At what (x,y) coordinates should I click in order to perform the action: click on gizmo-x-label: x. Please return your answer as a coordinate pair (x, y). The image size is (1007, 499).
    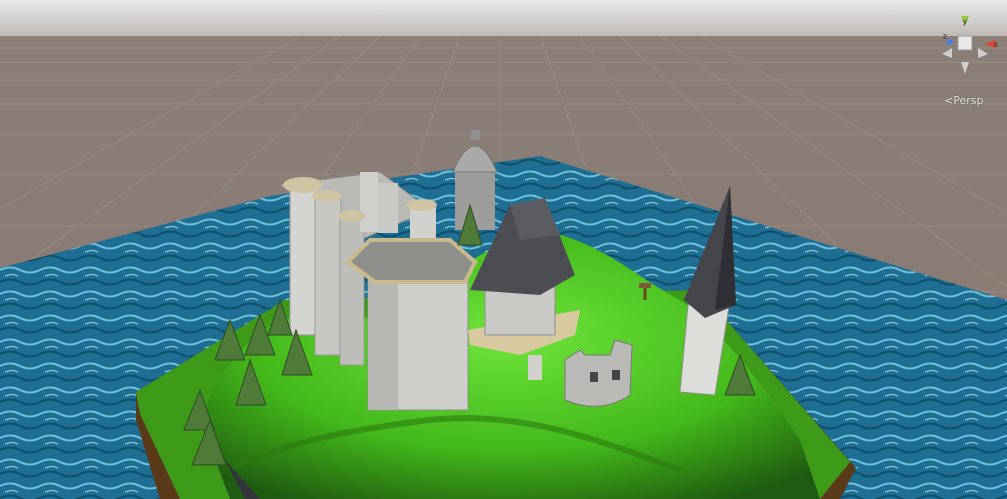
    Looking at the image, I should click on (995, 44).